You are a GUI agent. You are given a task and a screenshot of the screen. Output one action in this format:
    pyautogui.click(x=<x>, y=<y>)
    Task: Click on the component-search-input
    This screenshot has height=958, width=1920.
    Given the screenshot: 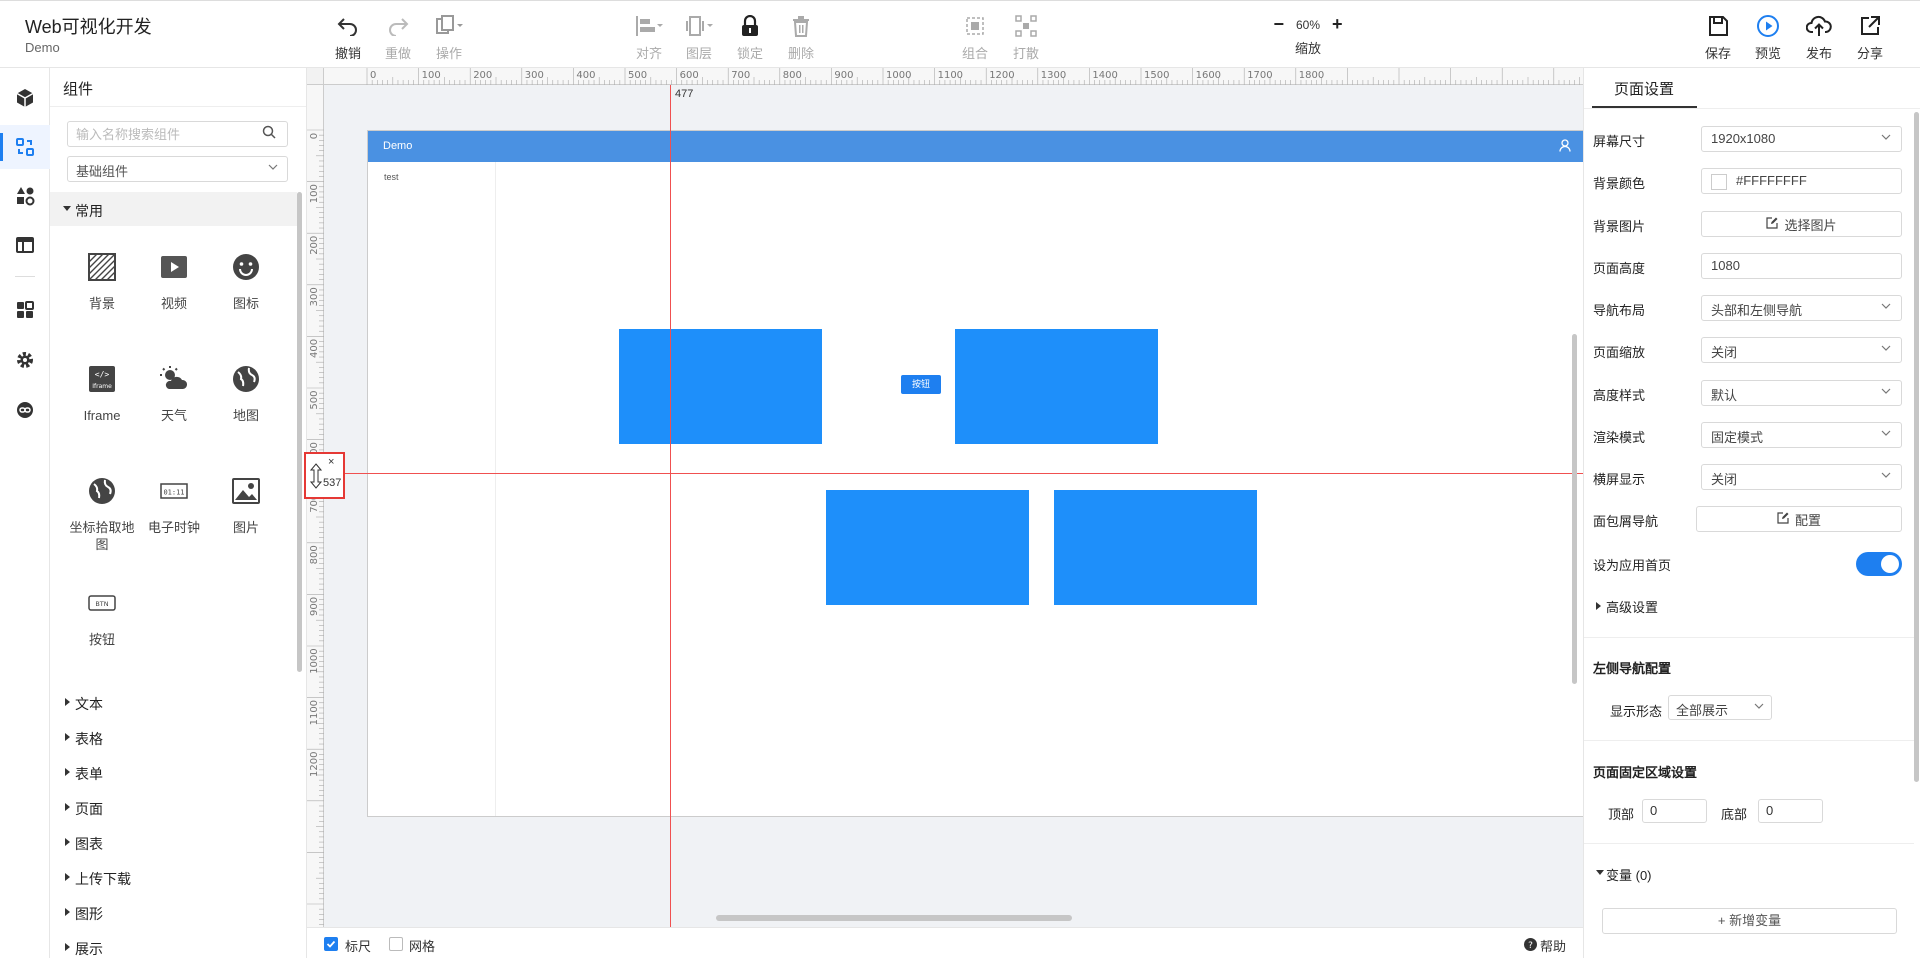 What is the action you would take?
    pyautogui.click(x=177, y=134)
    